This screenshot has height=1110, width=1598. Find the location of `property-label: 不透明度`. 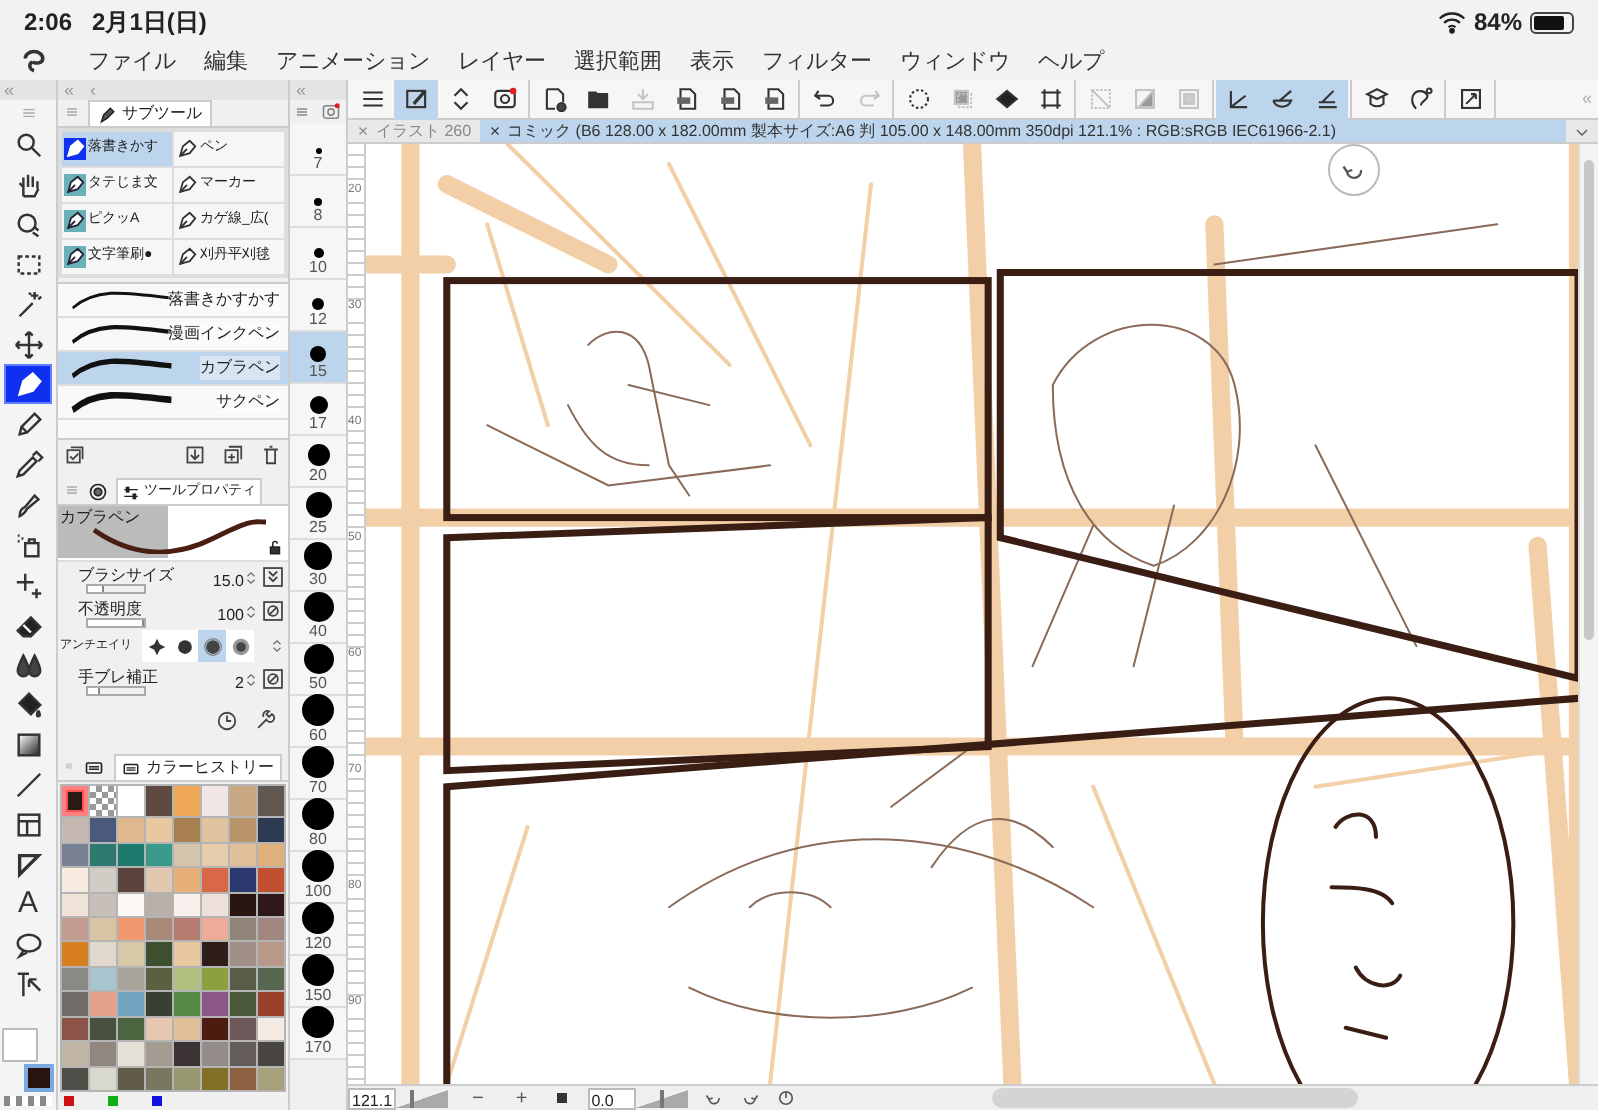

property-label: 不透明度 is located at coordinates (110, 610).